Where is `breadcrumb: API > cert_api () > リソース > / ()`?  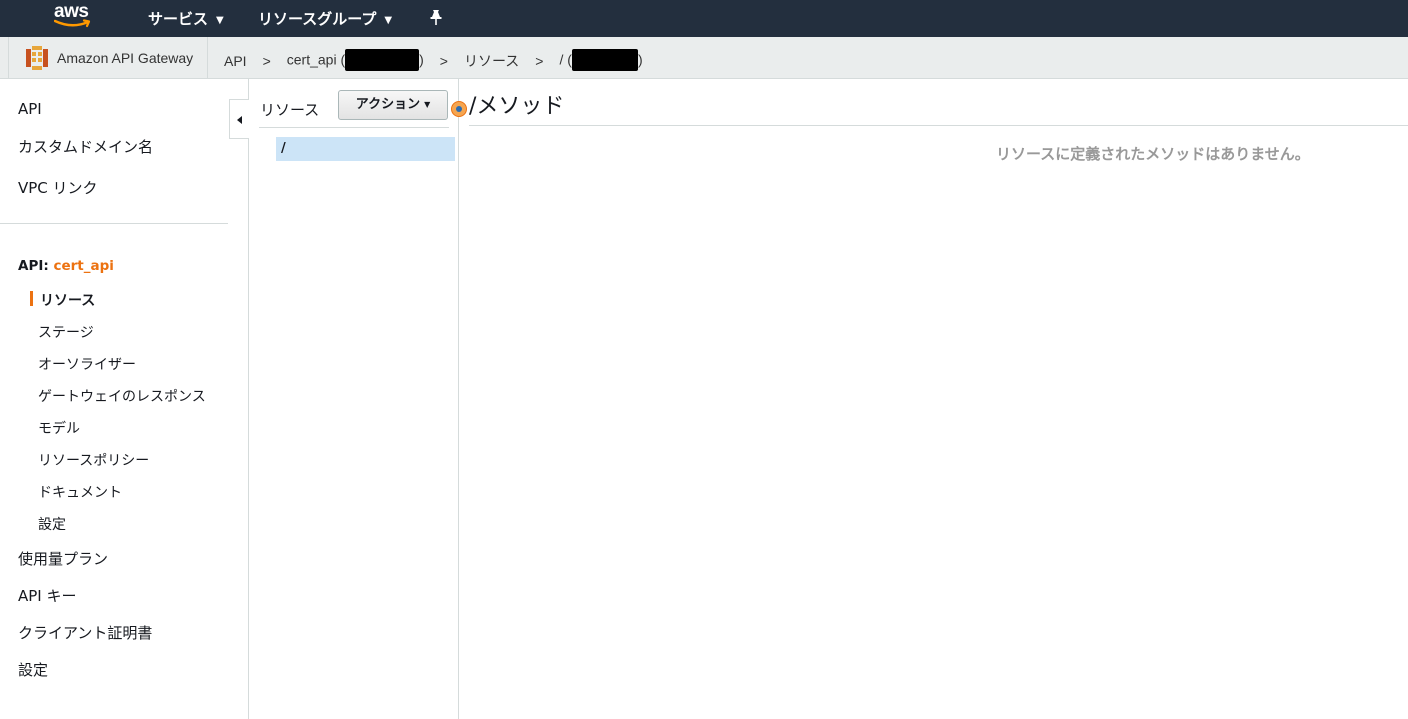
breadcrumb: API > cert_api () > リソース > / () is located at coordinates (433, 60).